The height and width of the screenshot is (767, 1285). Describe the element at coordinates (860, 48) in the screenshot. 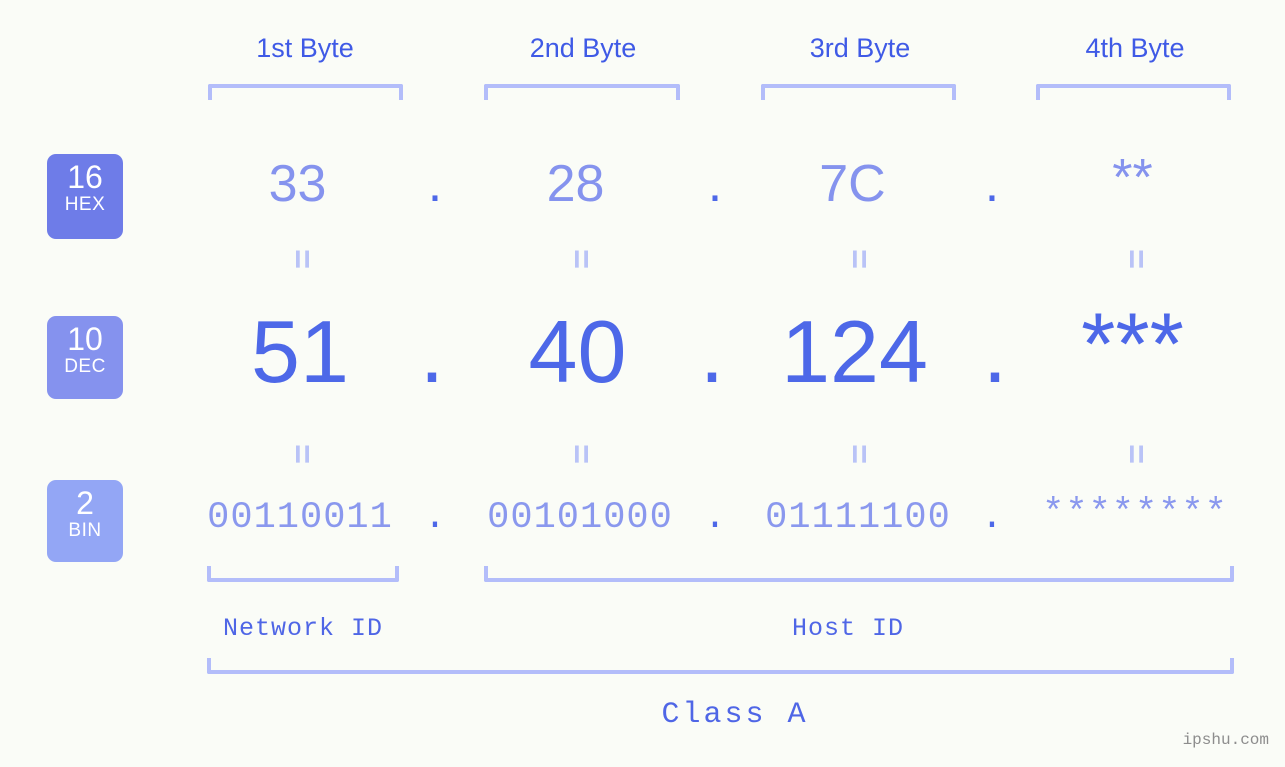

I see `column-header-byte-3: 3rd Byte` at that location.